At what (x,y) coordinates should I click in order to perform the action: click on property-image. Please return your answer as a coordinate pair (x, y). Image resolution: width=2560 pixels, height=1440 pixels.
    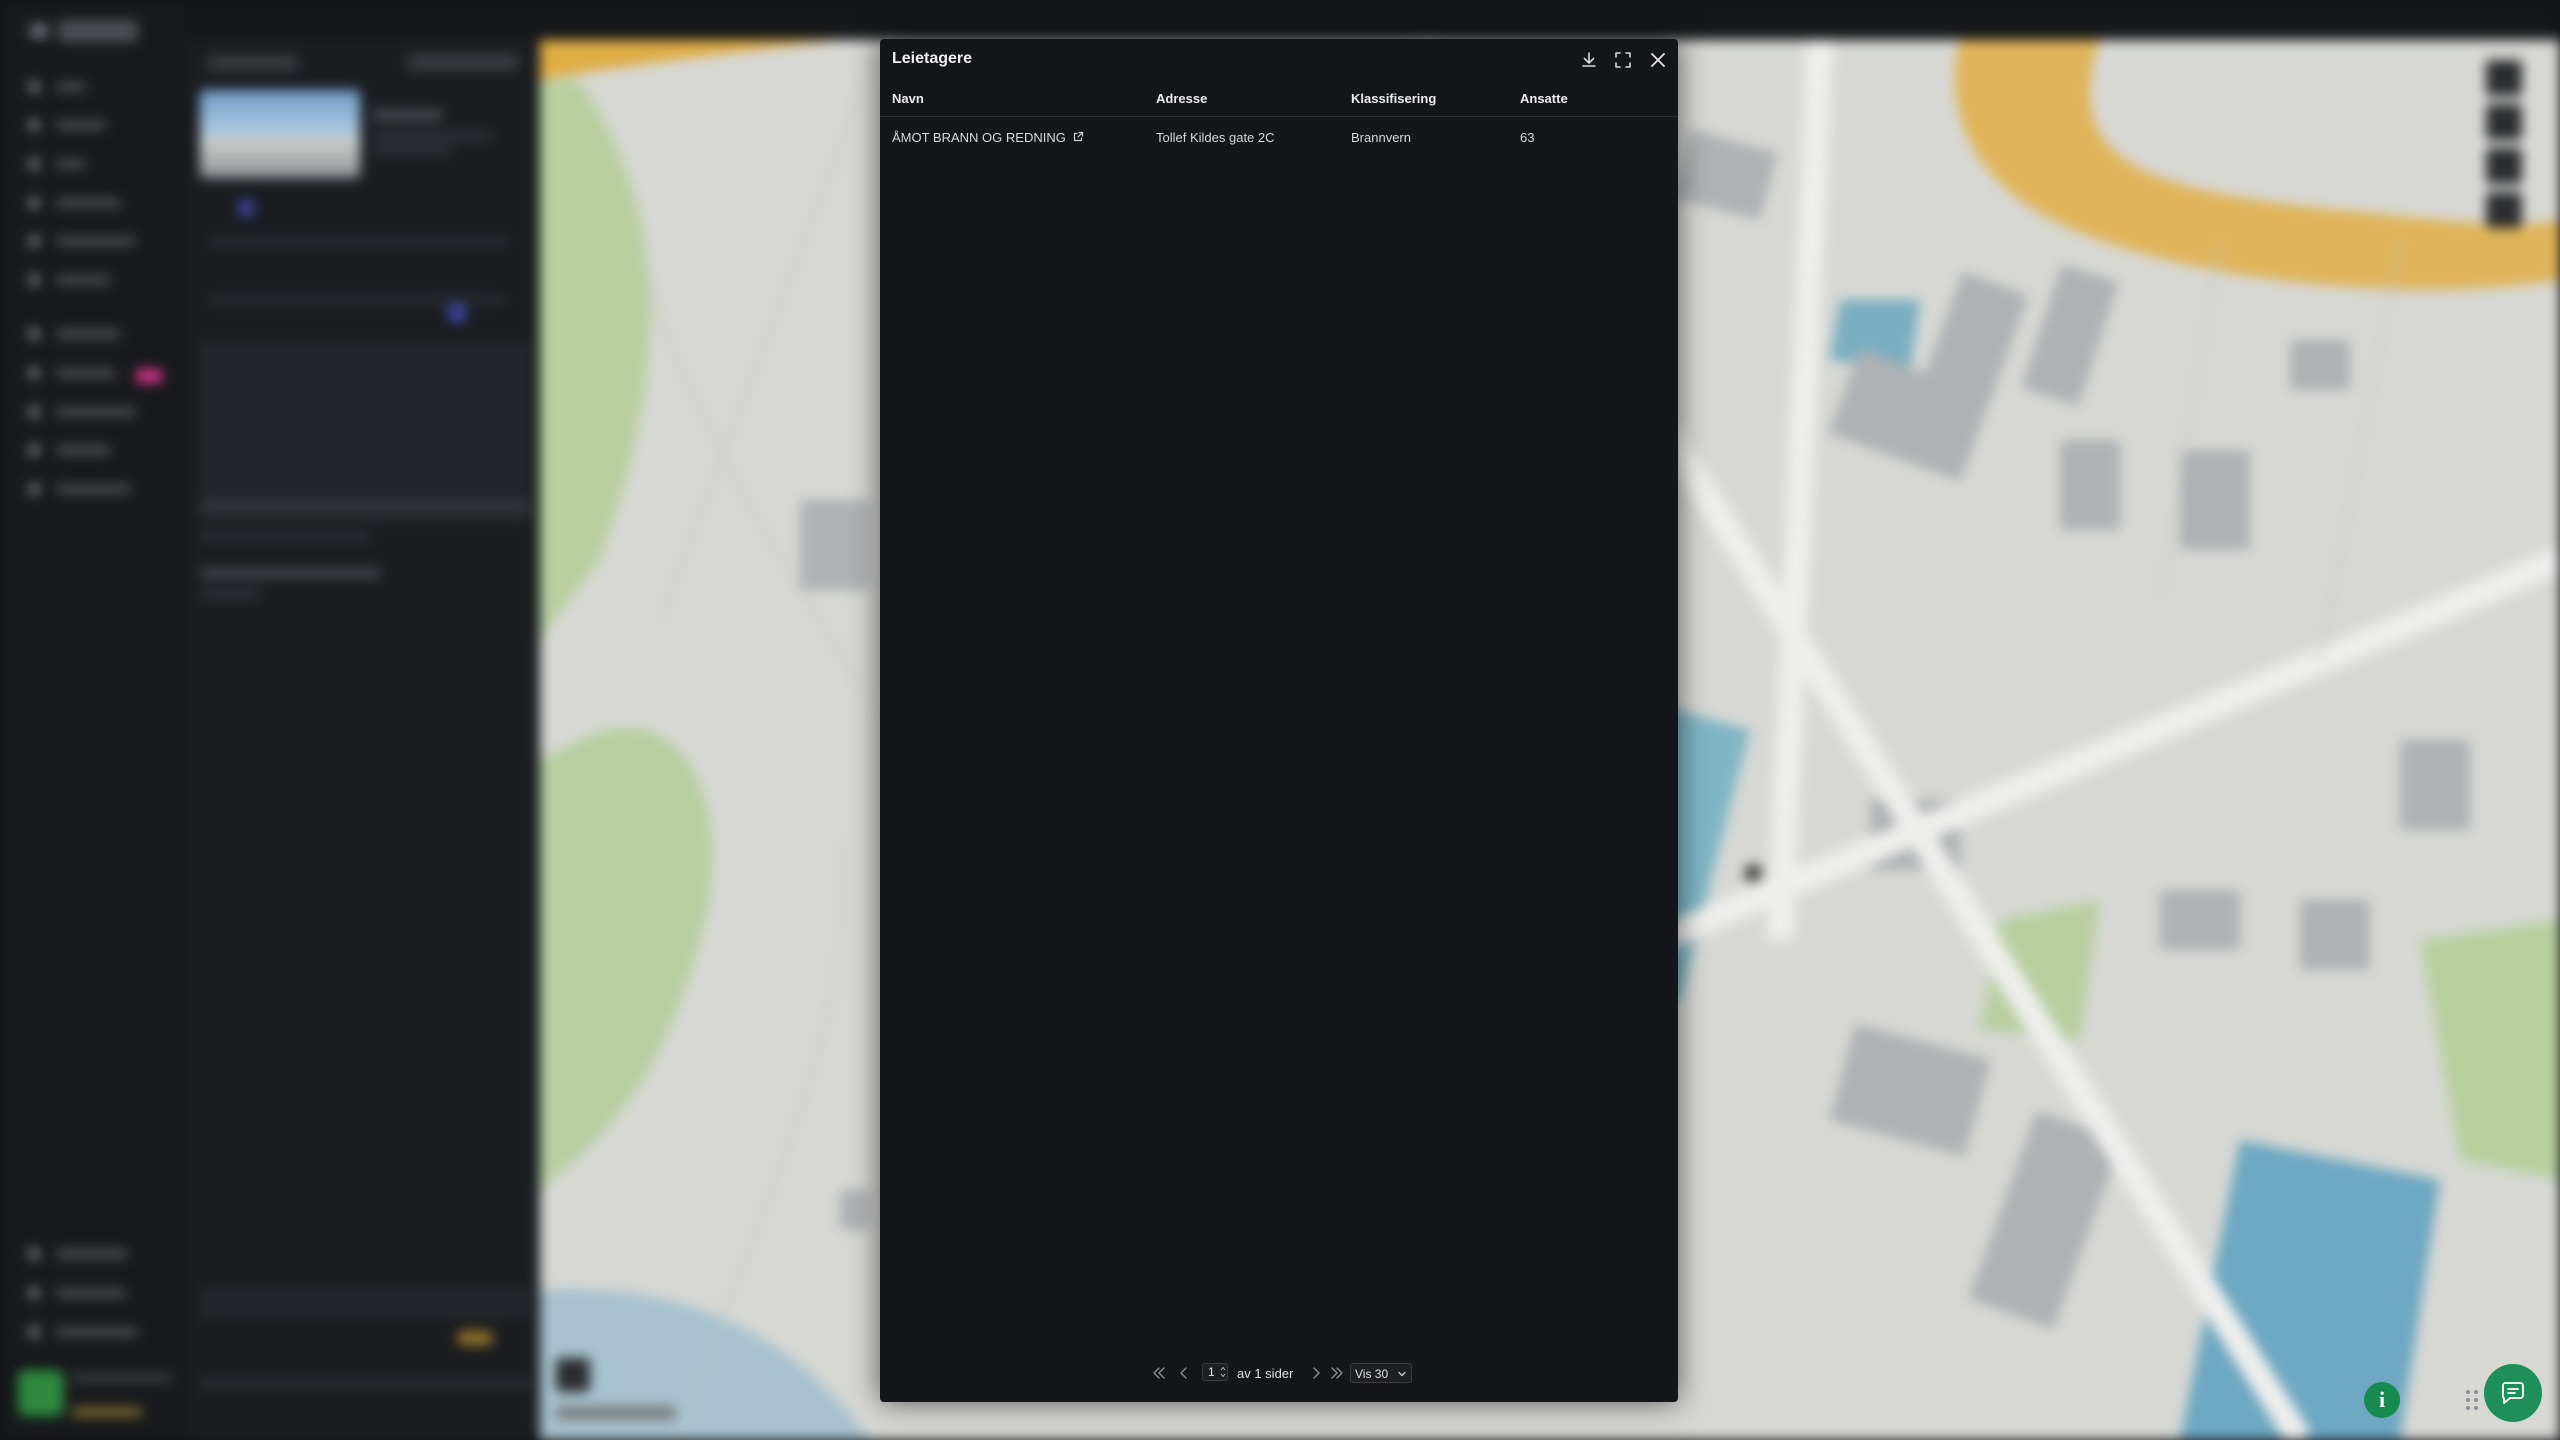
    Looking at the image, I should click on (280, 134).